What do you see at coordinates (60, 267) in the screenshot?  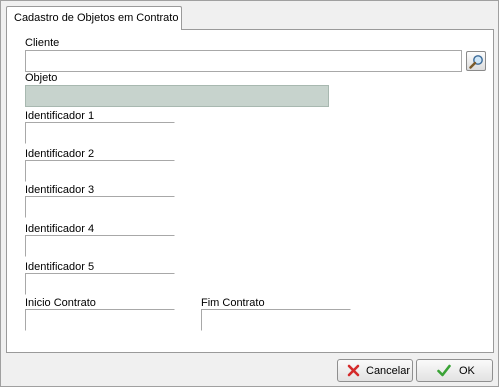 I see `identificador5-label: Identificador 5` at bounding box center [60, 267].